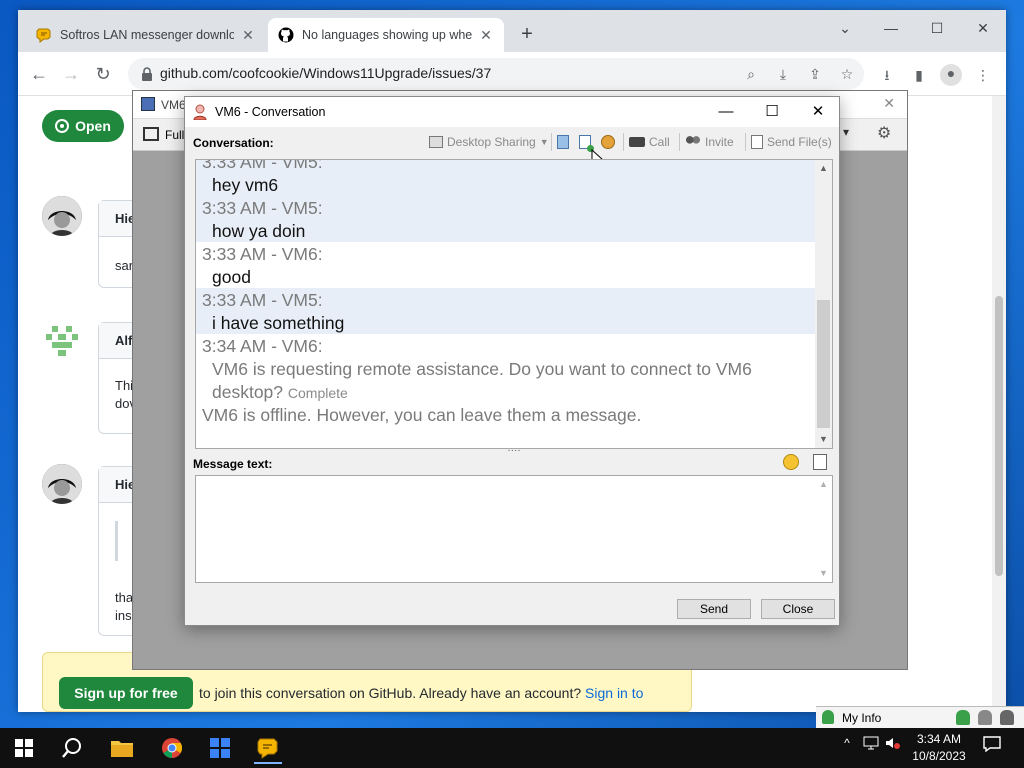 Image resolution: width=1024 pixels, height=768 pixels. Describe the element at coordinates (151, 134) in the screenshot. I see `fullscreen-icon` at that location.